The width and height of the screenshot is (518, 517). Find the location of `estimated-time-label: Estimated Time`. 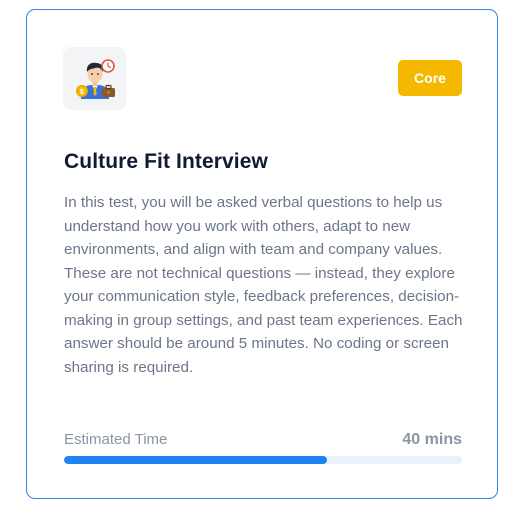

estimated-time-label: Estimated Time is located at coordinates (116, 439).